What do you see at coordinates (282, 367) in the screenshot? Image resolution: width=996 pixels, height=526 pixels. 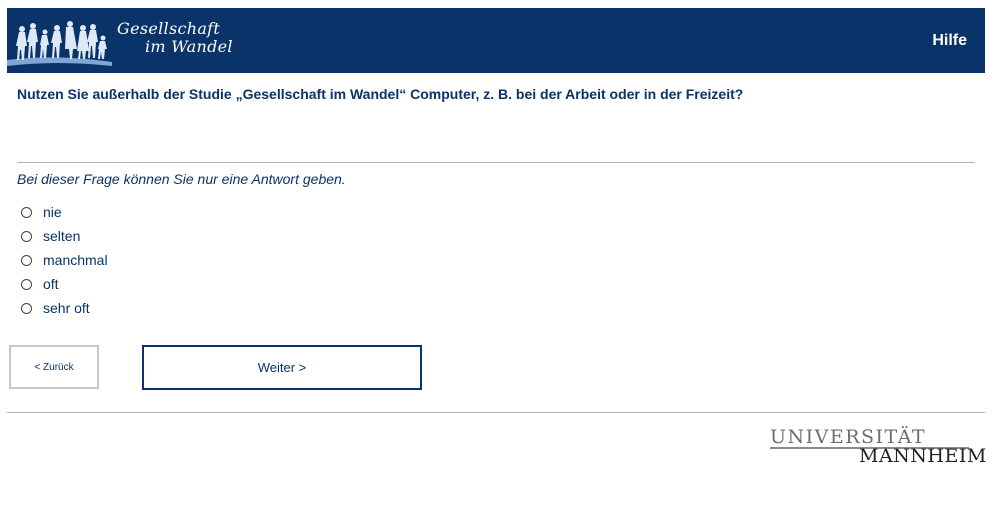 I see `next-button: Weiter >` at bounding box center [282, 367].